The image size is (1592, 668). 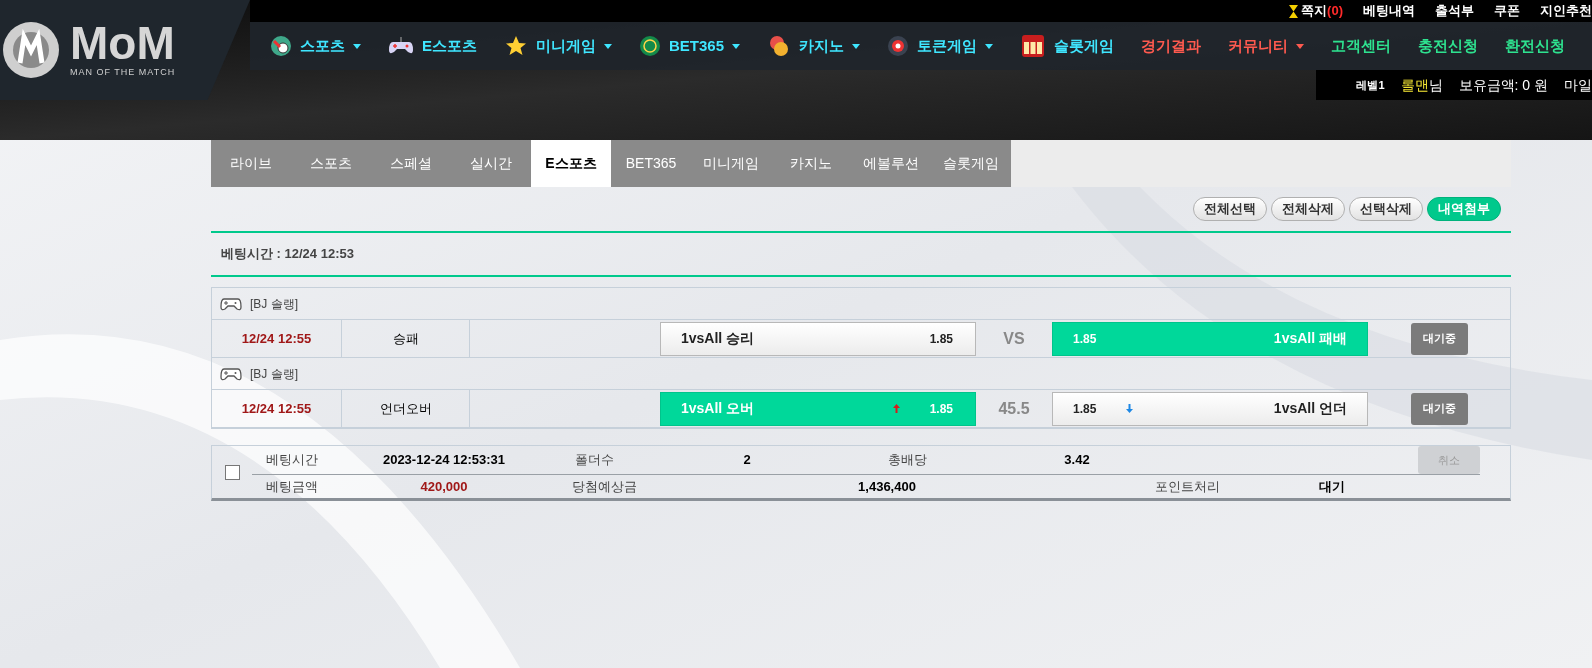 What do you see at coordinates (1033, 46) in the screenshot?
I see `slot-machine-icon` at bounding box center [1033, 46].